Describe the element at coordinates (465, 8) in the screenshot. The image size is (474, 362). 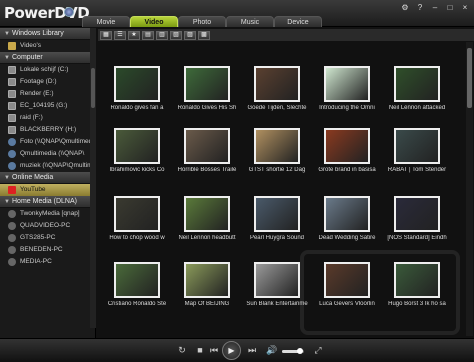
I see `close-button: ×` at that location.